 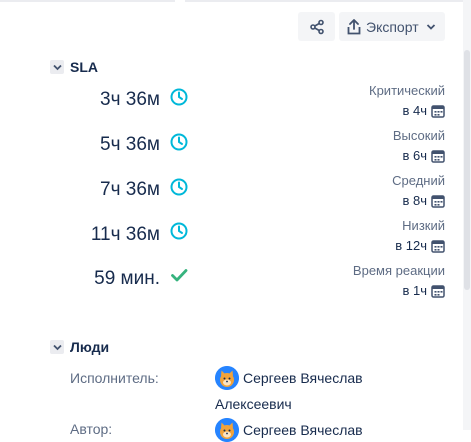 I want to click on export-button: Экспорт, so click(x=392, y=26).